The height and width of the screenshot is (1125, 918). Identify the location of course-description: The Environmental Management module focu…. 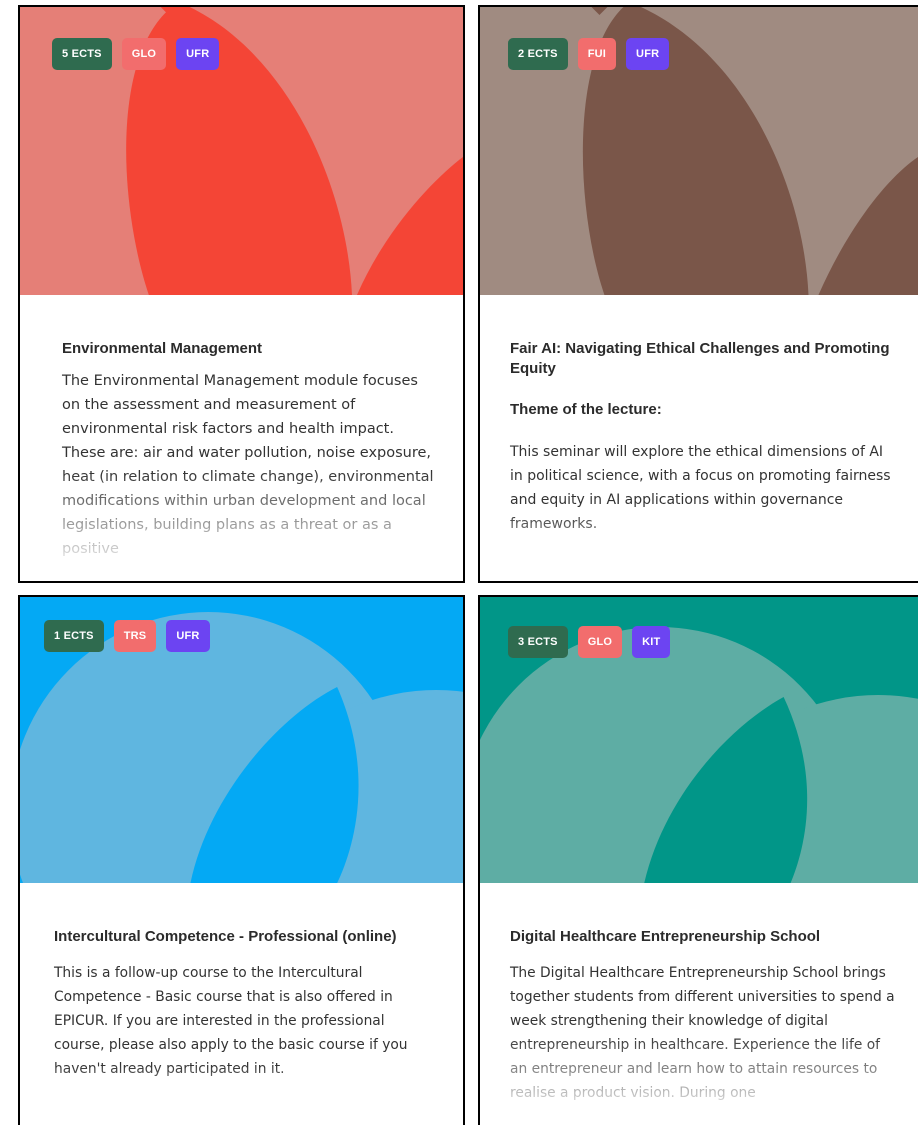
(248, 465).